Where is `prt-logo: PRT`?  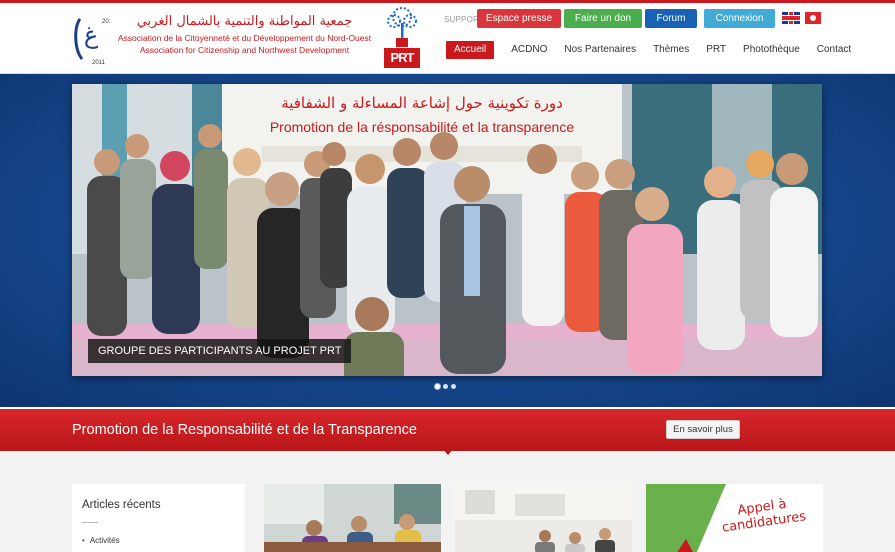 prt-logo: PRT is located at coordinates (402, 38).